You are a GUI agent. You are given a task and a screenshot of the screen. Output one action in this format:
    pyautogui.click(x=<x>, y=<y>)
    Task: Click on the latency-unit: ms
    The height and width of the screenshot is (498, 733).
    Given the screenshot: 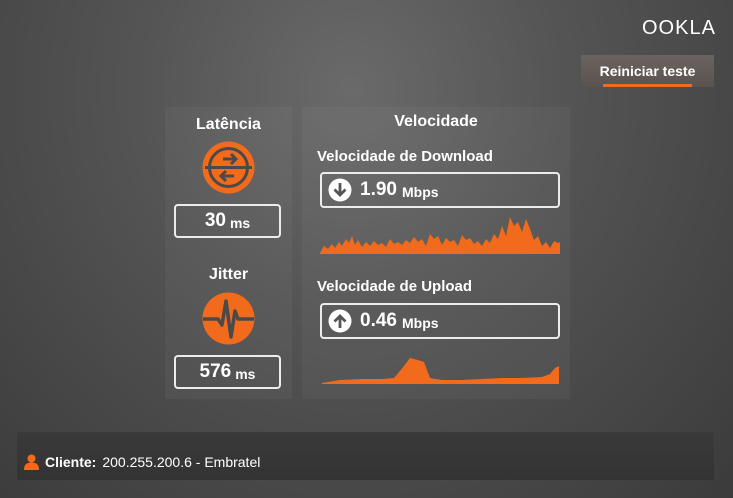 What is the action you would take?
    pyautogui.click(x=240, y=223)
    